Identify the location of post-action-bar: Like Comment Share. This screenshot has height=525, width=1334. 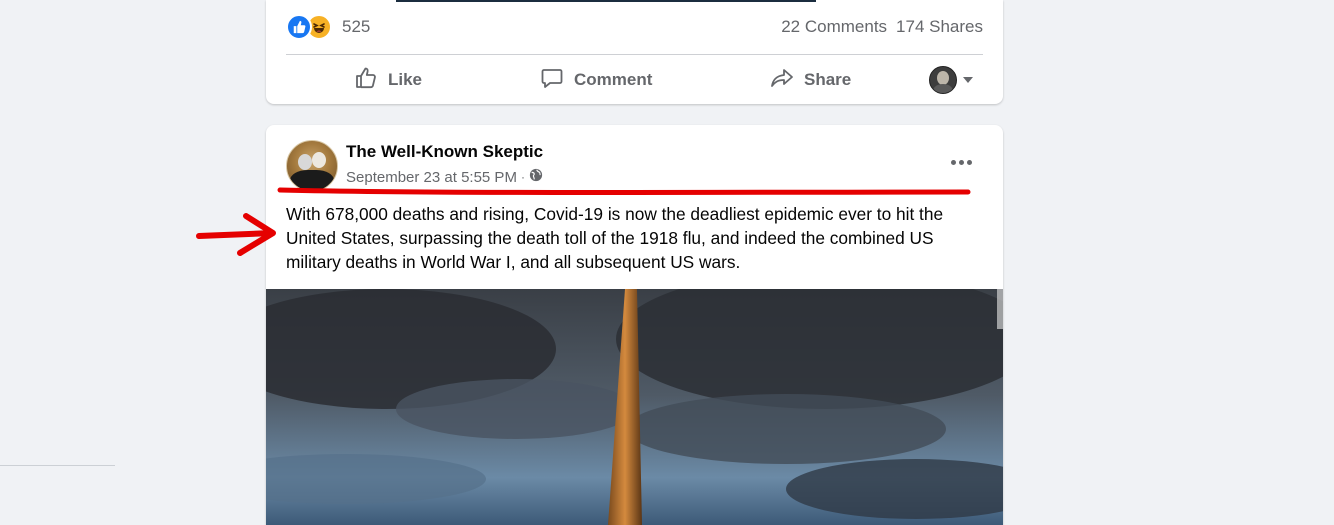
(634, 80).